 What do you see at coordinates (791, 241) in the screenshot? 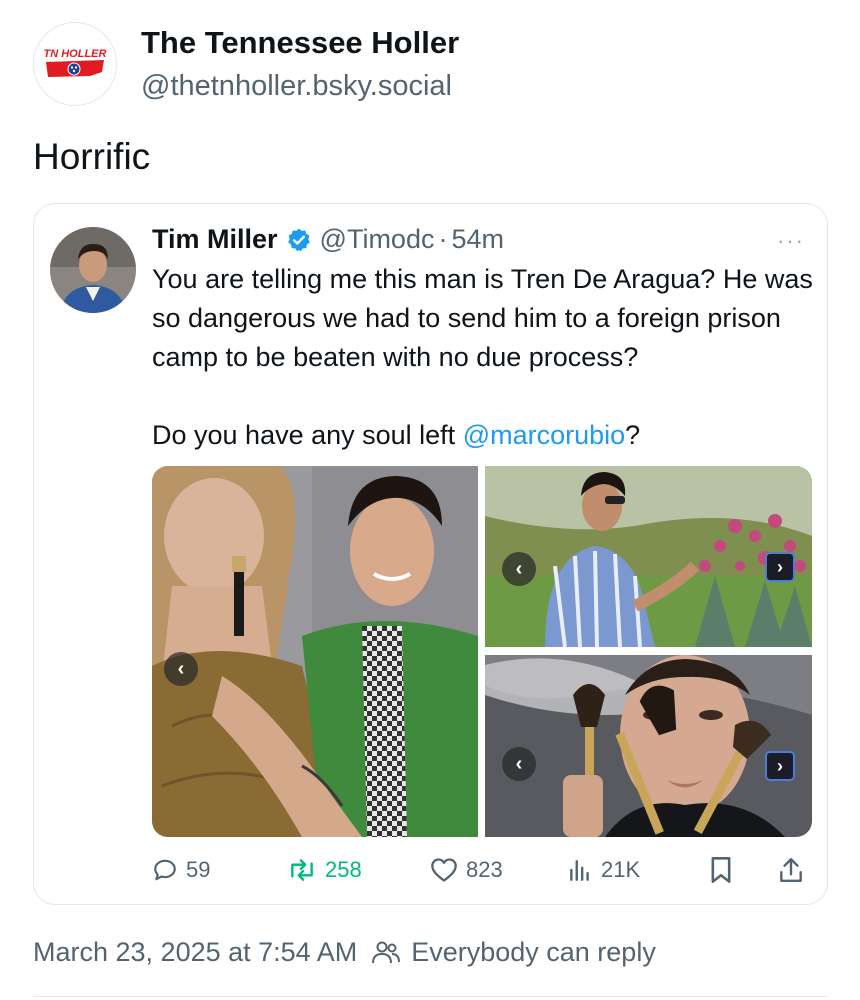
I see `more-options-icon: ···` at bounding box center [791, 241].